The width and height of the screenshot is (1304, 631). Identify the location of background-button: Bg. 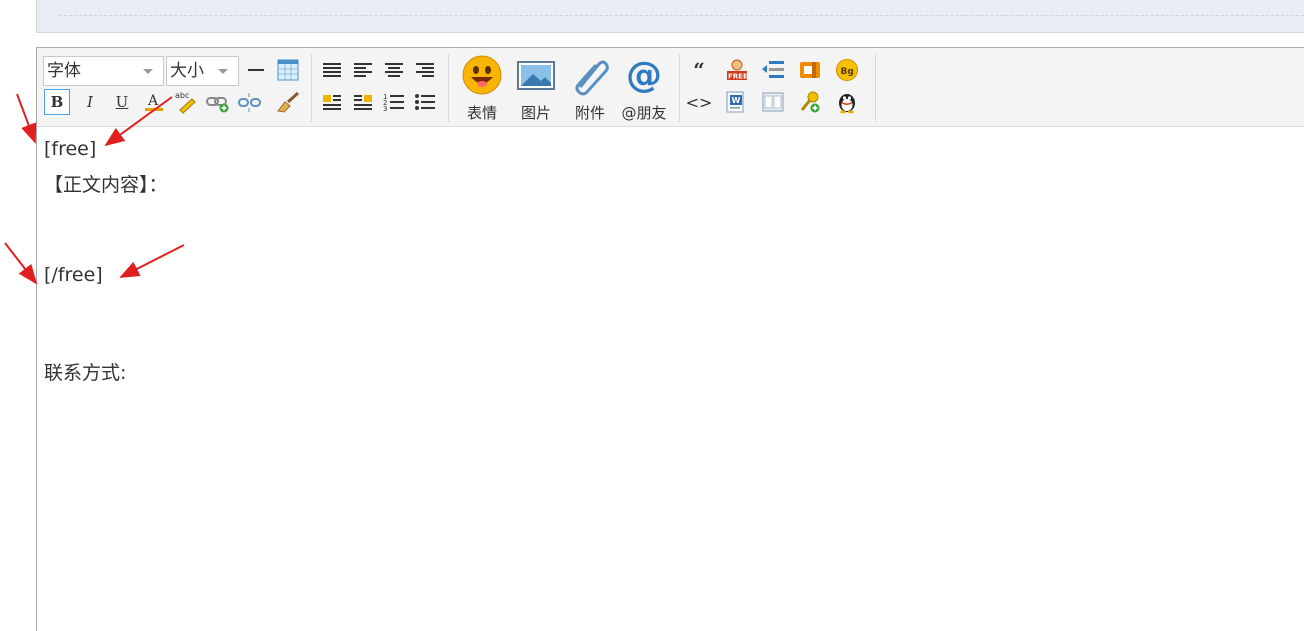
(847, 70).